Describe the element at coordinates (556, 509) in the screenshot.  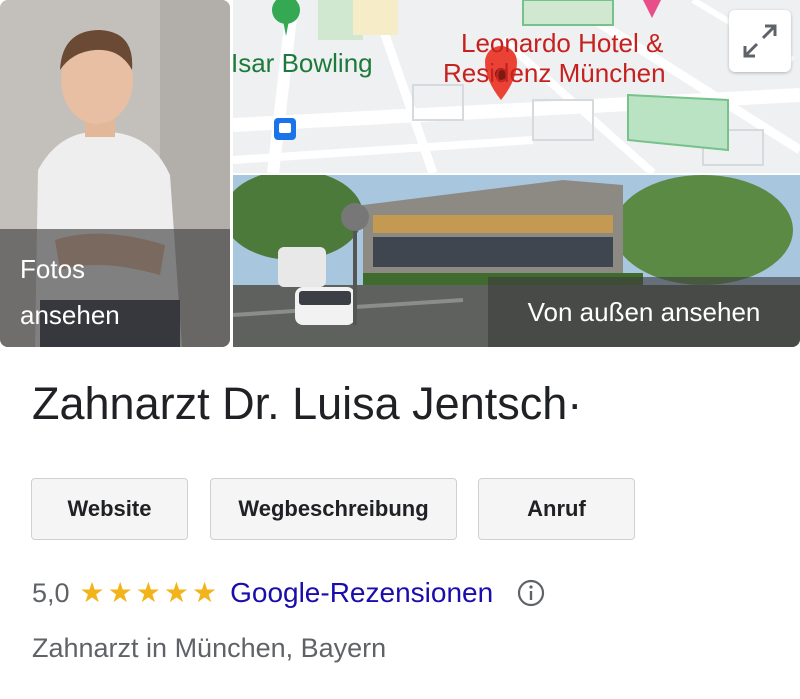
I see `call-button: Anruf` at that location.